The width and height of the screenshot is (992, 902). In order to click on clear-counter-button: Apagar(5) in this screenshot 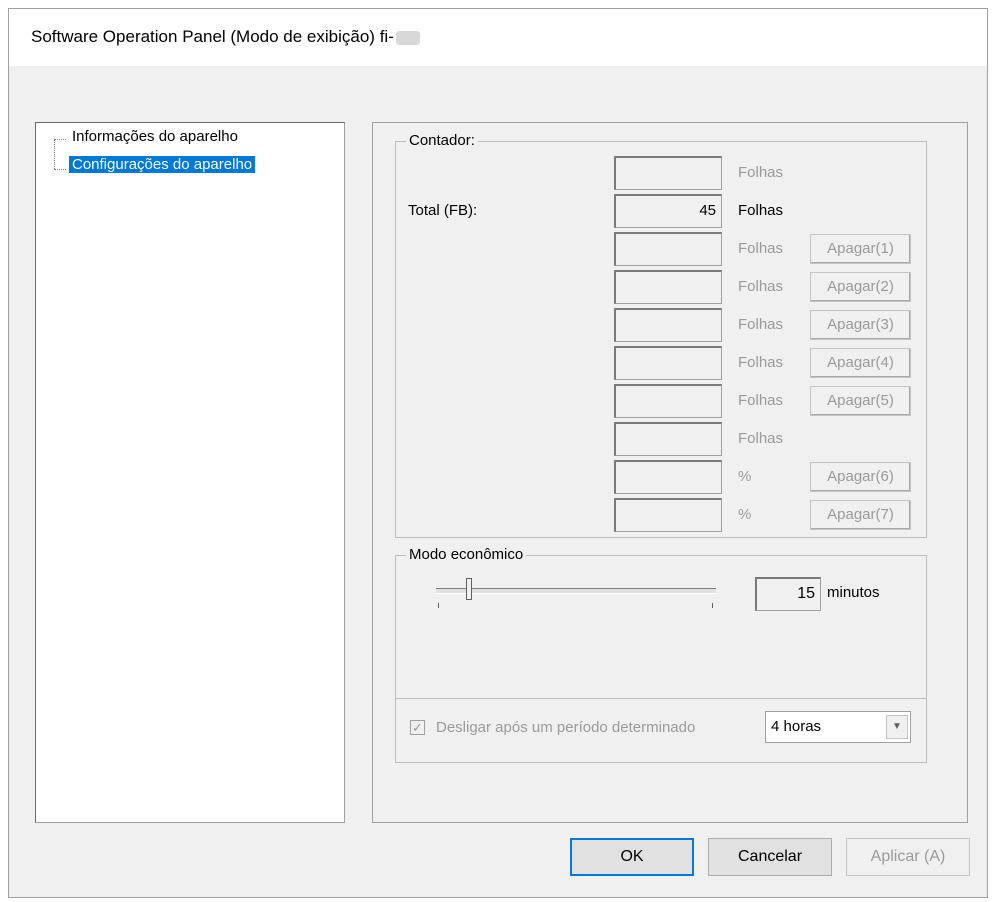, I will do `click(860, 401)`.